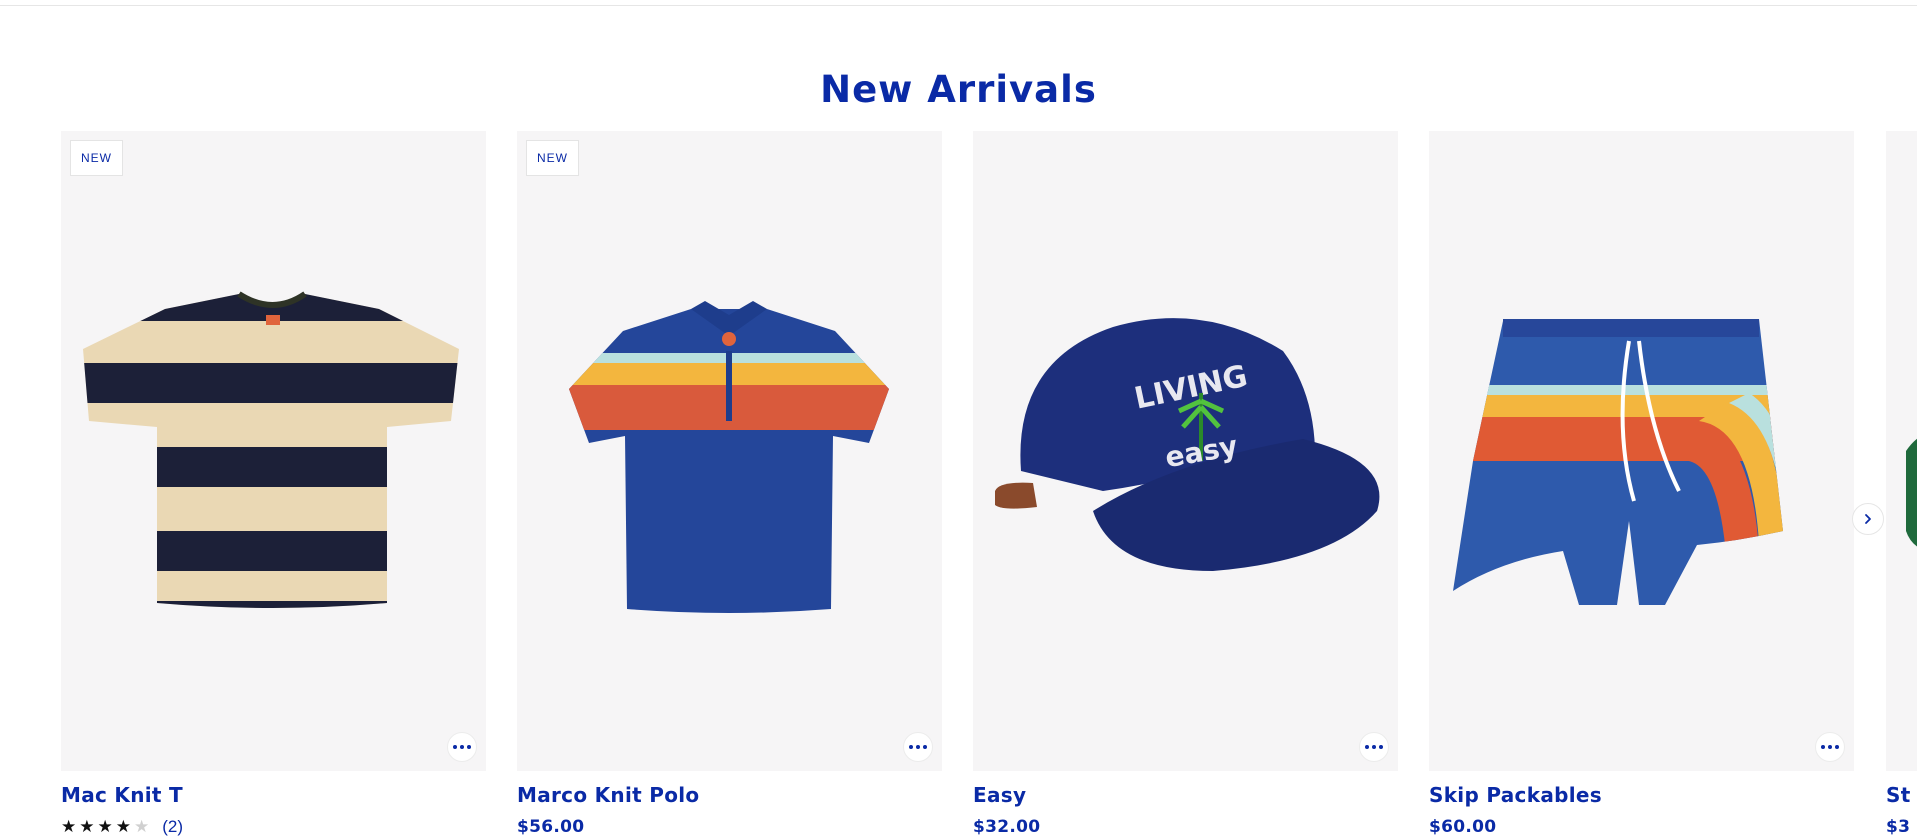 Image resolution: width=1917 pixels, height=837 pixels. I want to click on product-image, so click(1901, 451).